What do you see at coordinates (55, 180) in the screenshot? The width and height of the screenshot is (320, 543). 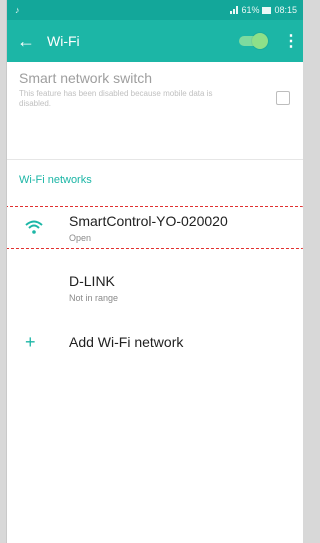 I see `wifi-networks-header: Wi-Fi networks` at bounding box center [55, 180].